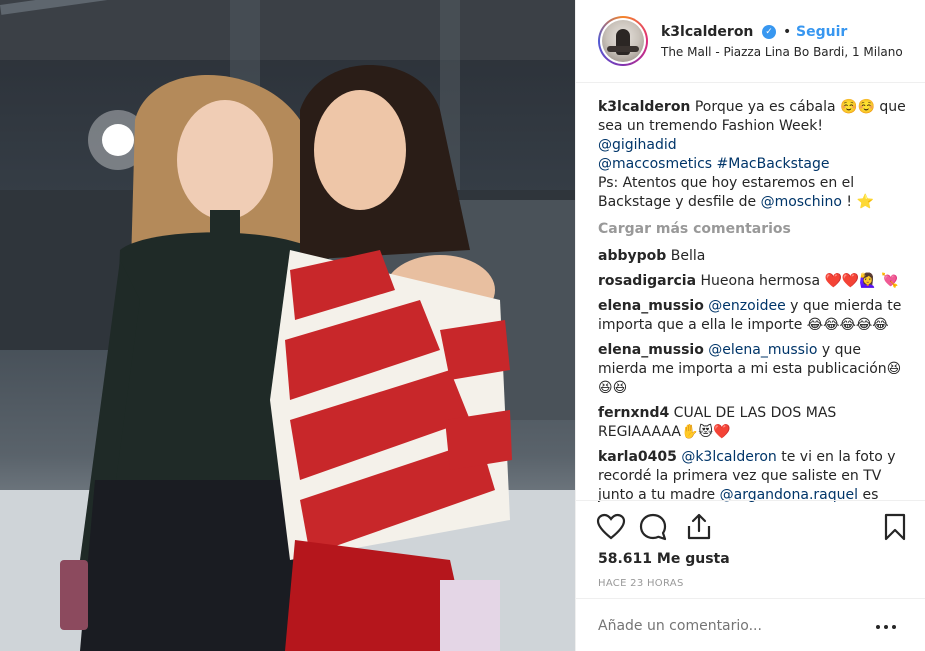 The image size is (925, 651). I want to click on comment-mention: @enzoidee, so click(746, 306).